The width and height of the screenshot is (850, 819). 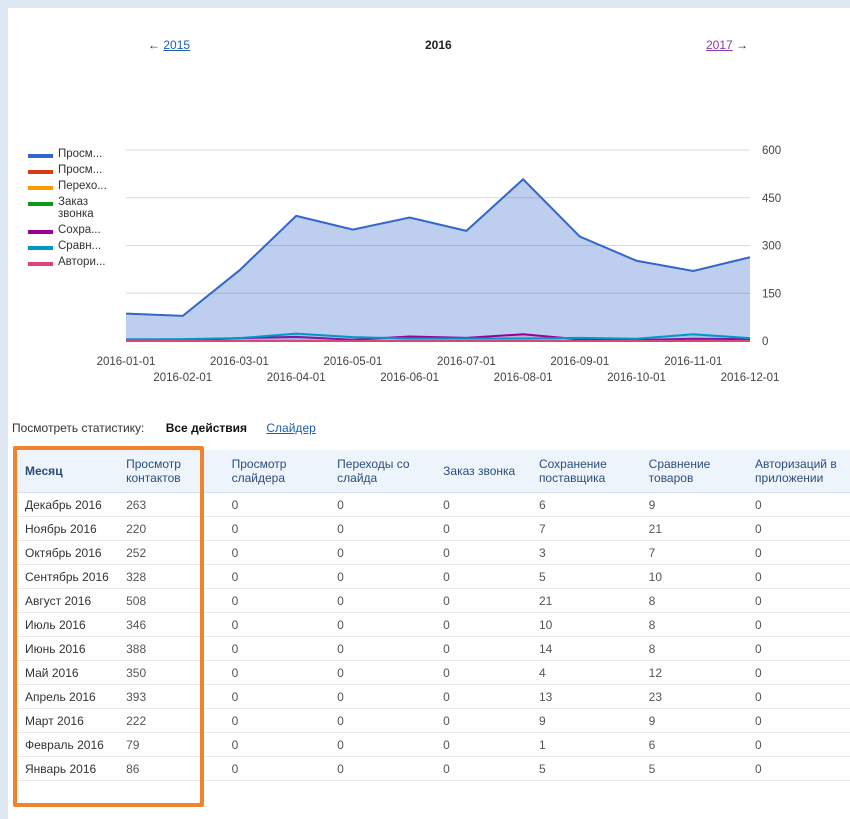 What do you see at coordinates (239, 362) in the screenshot?
I see `x-tick-label: 2016-03-01` at bounding box center [239, 362].